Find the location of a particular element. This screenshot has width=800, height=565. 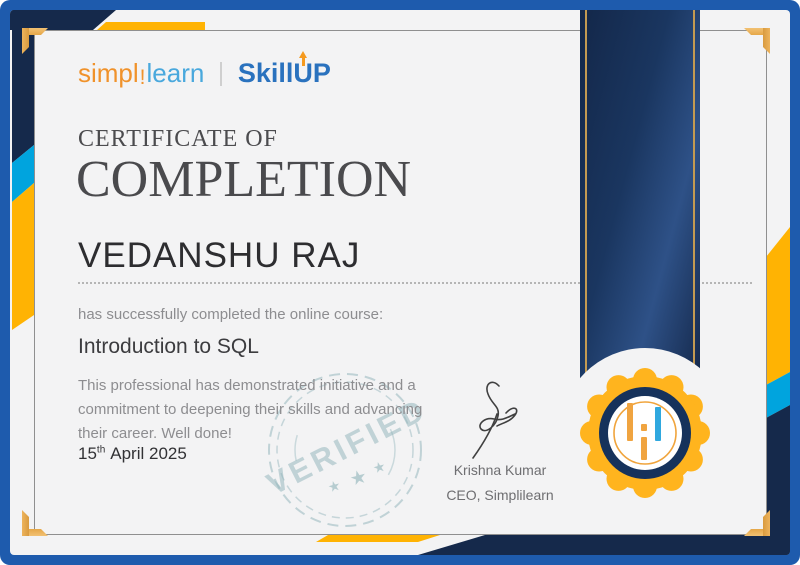

logo-u-with-arrow: U is located at coordinates (303, 70).